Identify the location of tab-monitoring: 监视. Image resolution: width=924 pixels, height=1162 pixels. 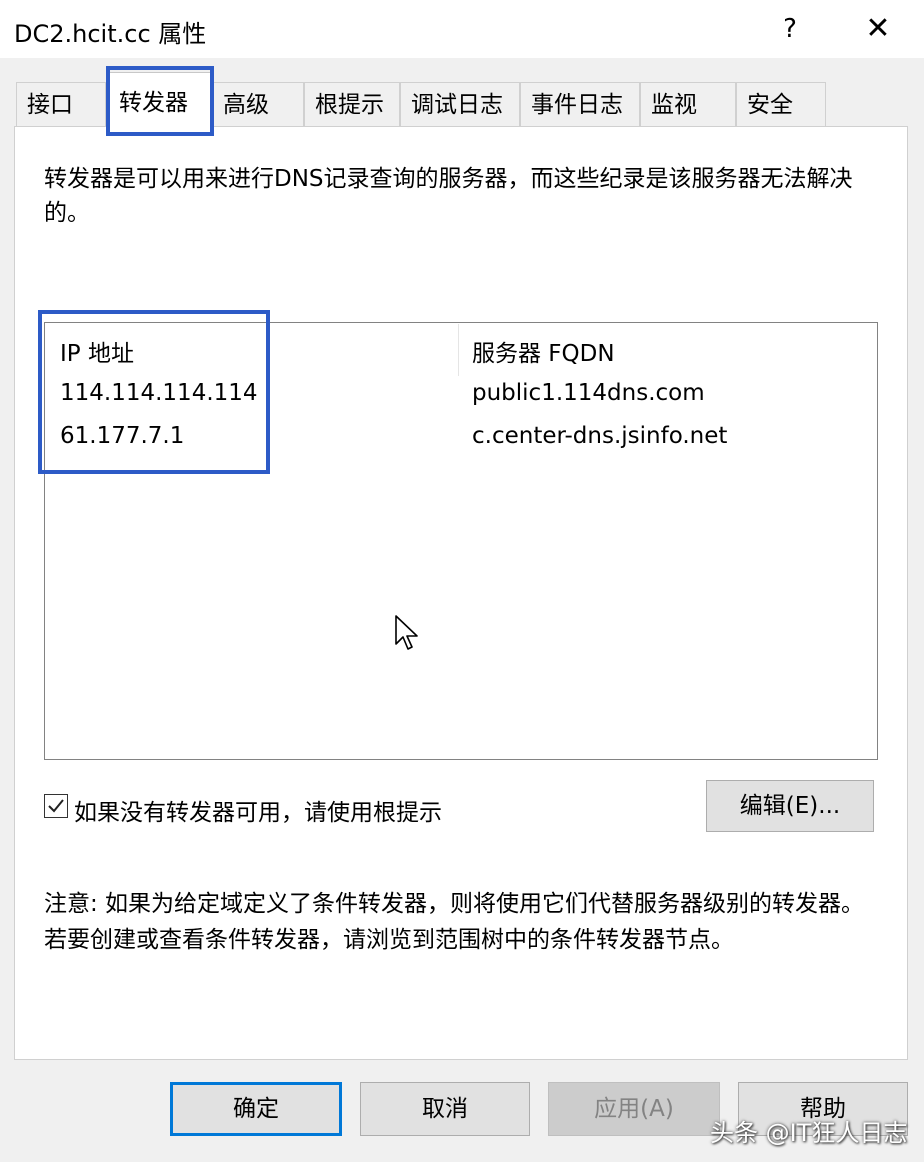
(688, 104).